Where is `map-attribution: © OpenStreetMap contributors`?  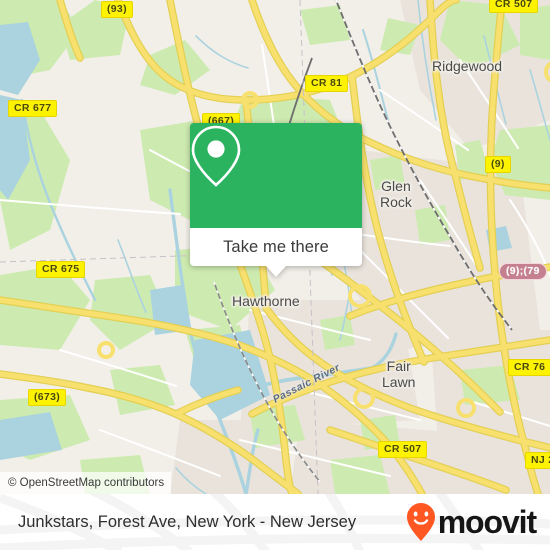 map-attribution: © OpenStreetMap contributors is located at coordinates (86, 483).